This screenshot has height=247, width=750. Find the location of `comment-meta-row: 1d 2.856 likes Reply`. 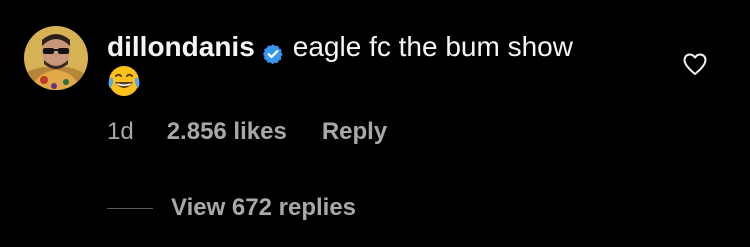

comment-meta-row: 1d 2.856 likes Reply is located at coordinates (247, 132).